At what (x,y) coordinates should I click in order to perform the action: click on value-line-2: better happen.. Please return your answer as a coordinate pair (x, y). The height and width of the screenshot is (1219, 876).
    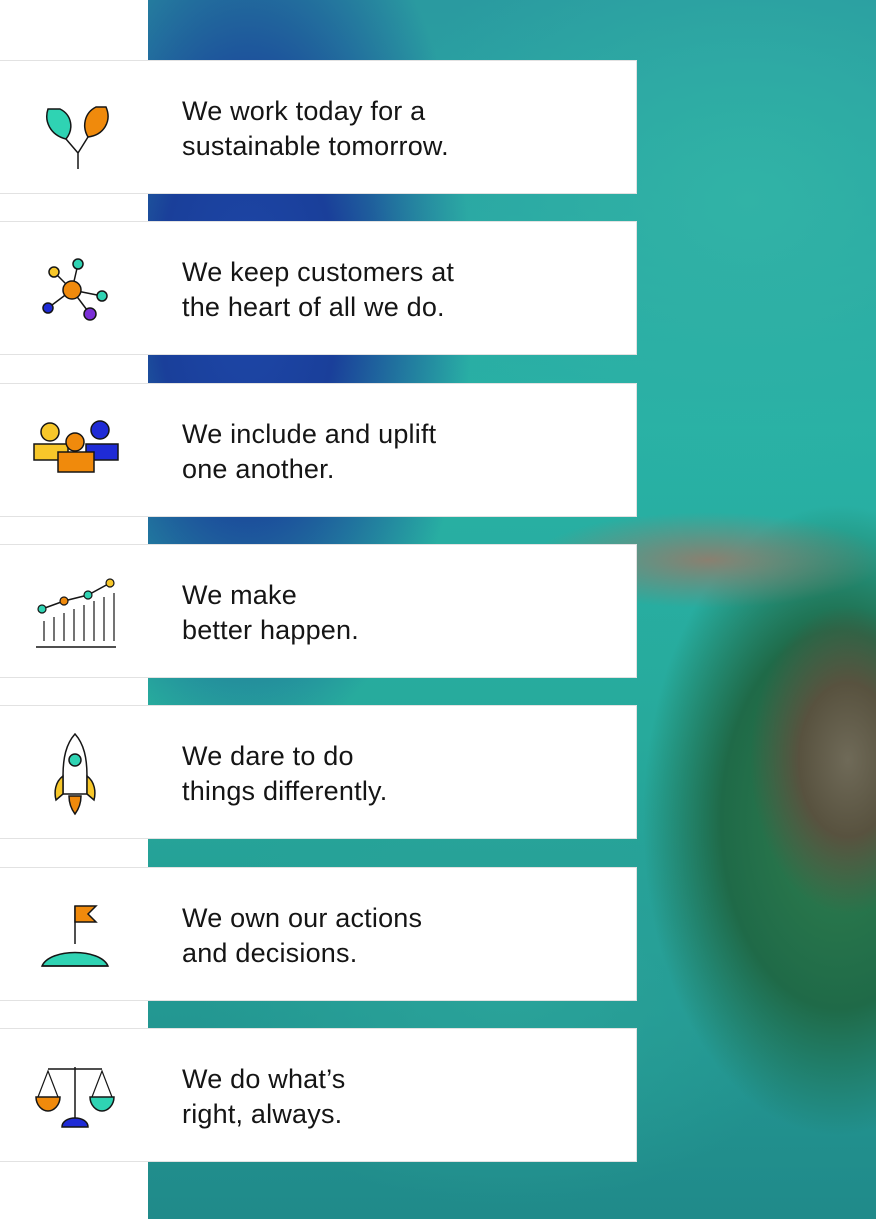
    Looking at the image, I should click on (270, 630).